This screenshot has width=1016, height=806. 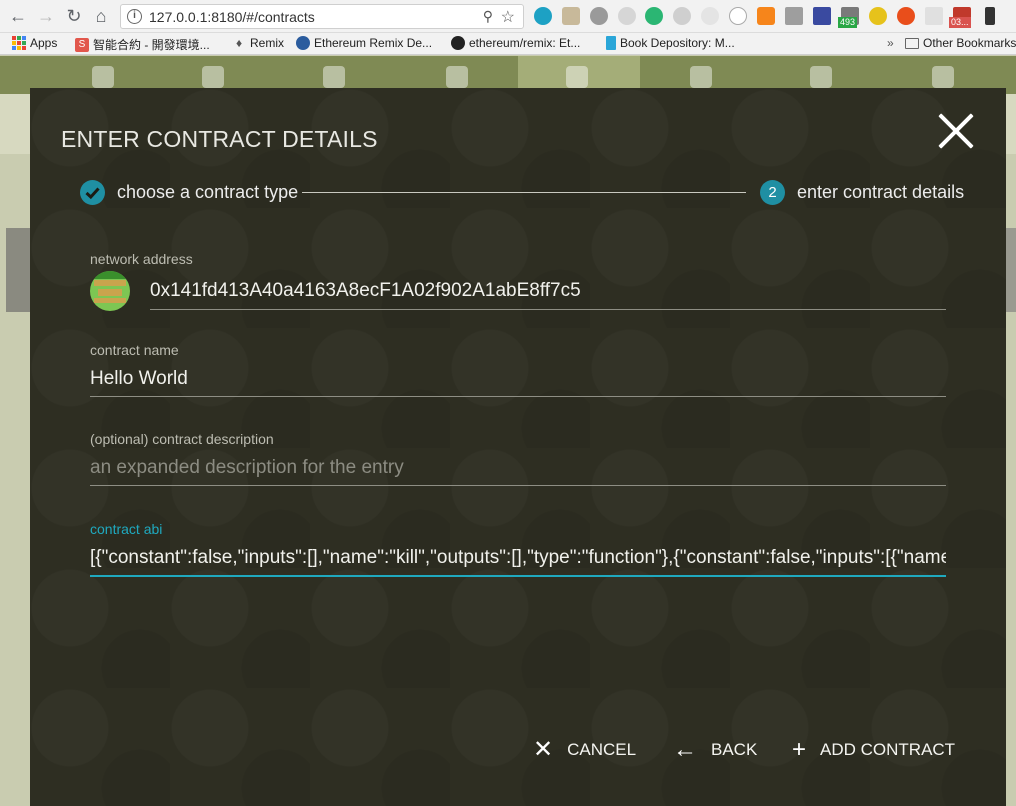 I want to click on close-icon, so click(x=956, y=131).